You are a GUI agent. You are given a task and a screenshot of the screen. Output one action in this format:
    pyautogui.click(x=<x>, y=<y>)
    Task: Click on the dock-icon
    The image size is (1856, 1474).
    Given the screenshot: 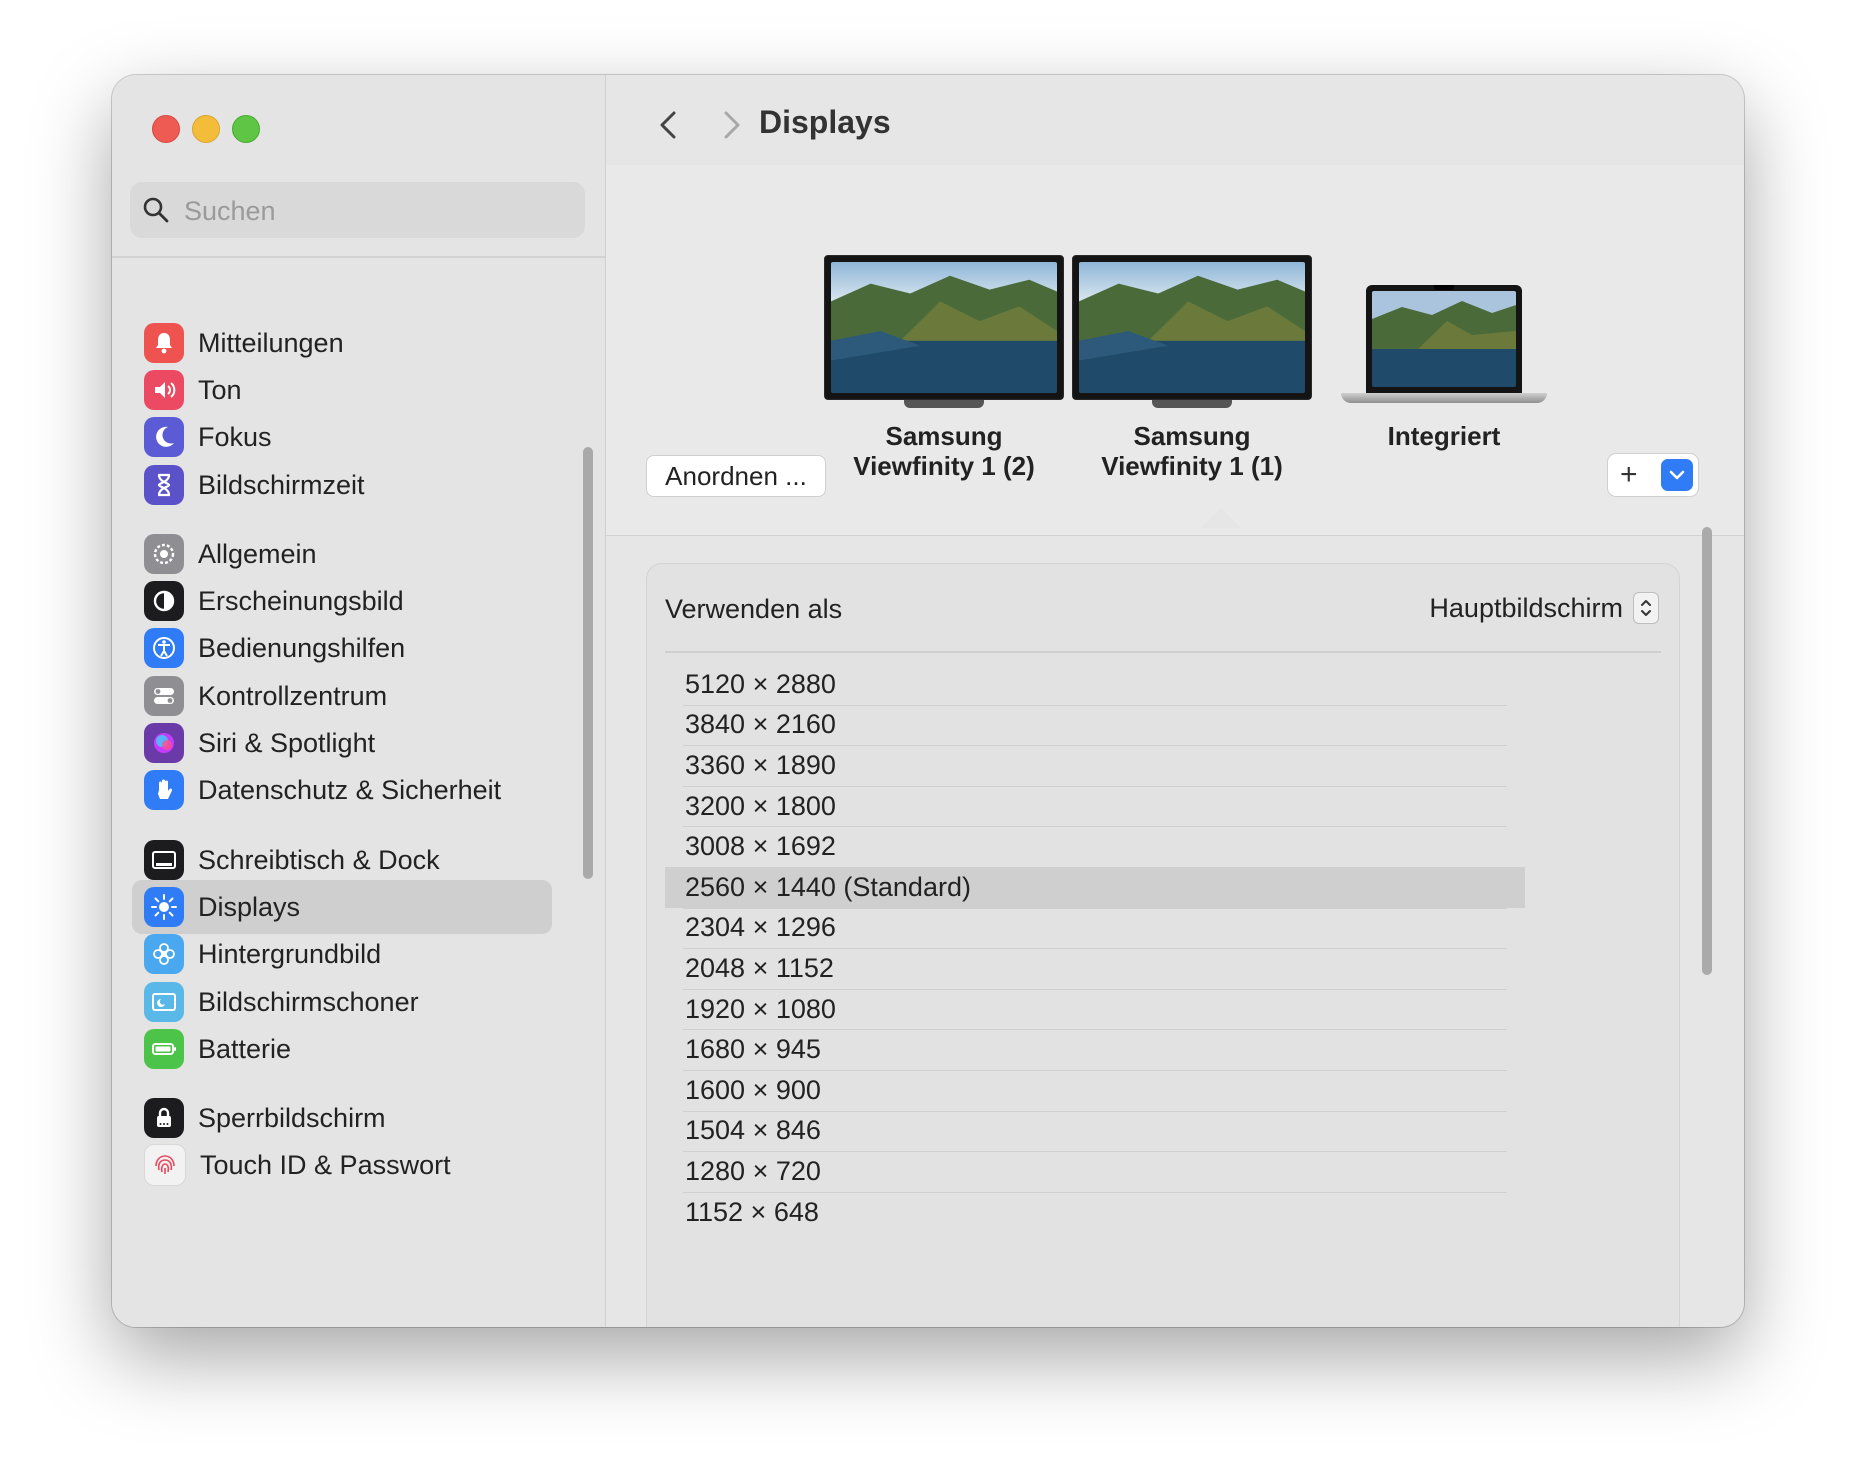 What is the action you would take?
    pyautogui.click(x=164, y=860)
    